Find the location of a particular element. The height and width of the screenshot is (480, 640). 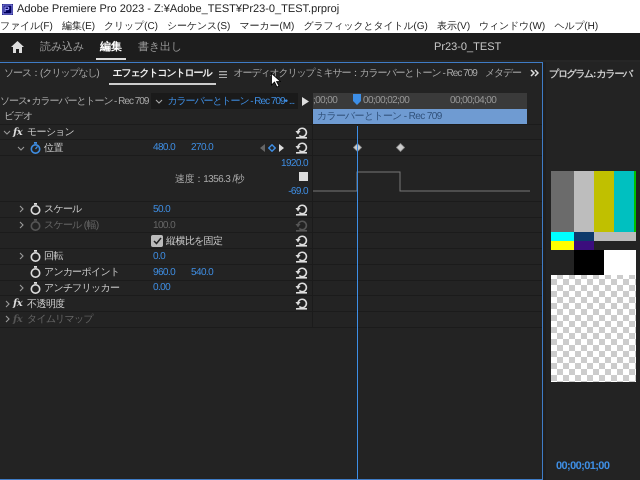

timecode: 00;00;01;00 is located at coordinates (583, 466).